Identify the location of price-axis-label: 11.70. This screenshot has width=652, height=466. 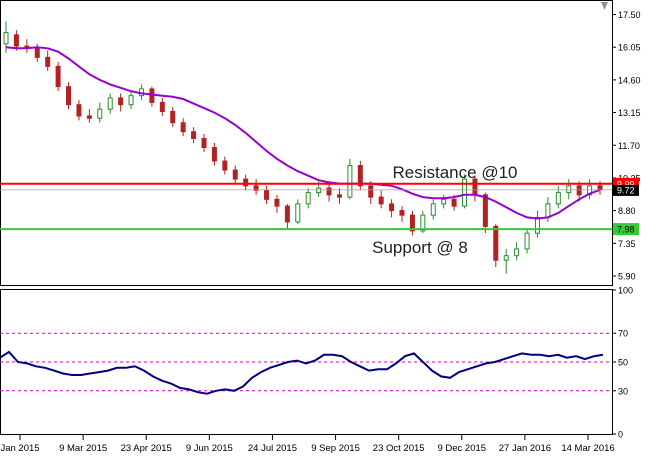
(629, 146).